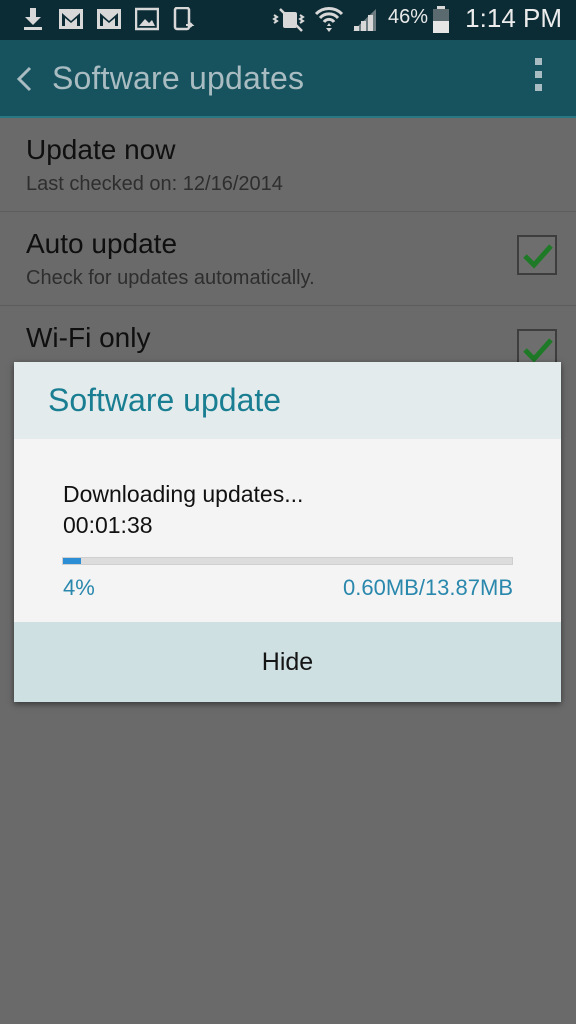  I want to click on clock: 1:14 PM, so click(513, 18).